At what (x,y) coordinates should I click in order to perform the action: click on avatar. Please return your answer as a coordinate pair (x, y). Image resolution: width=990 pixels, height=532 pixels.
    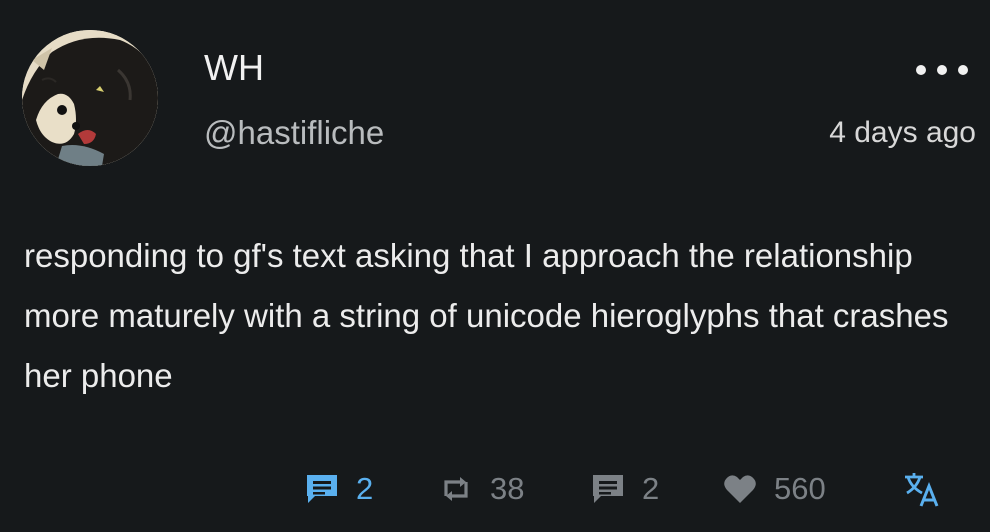
    Looking at the image, I should click on (90, 98).